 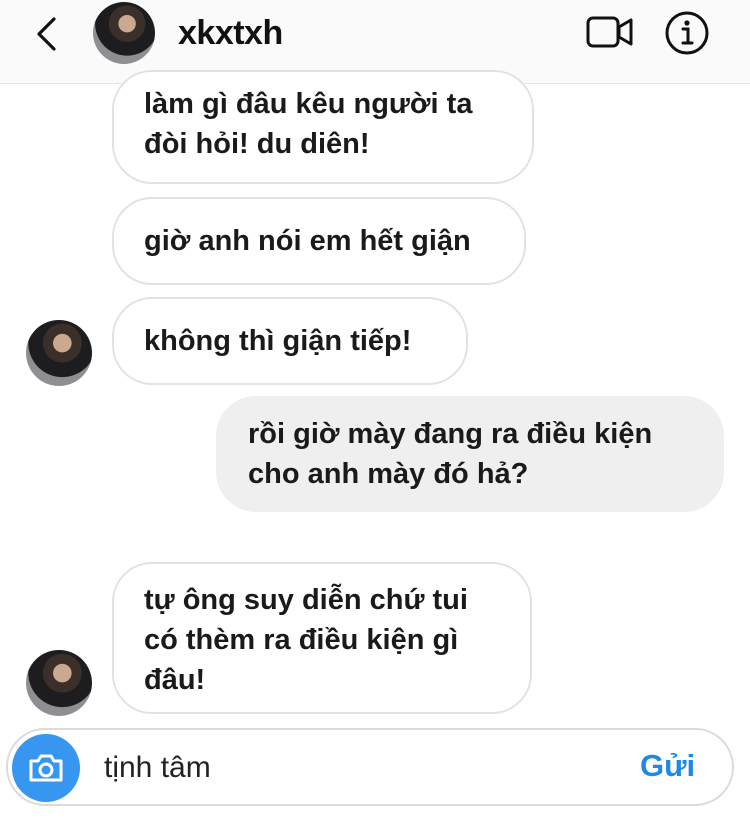 I want to click on back-button, so click(x=46, y=34).